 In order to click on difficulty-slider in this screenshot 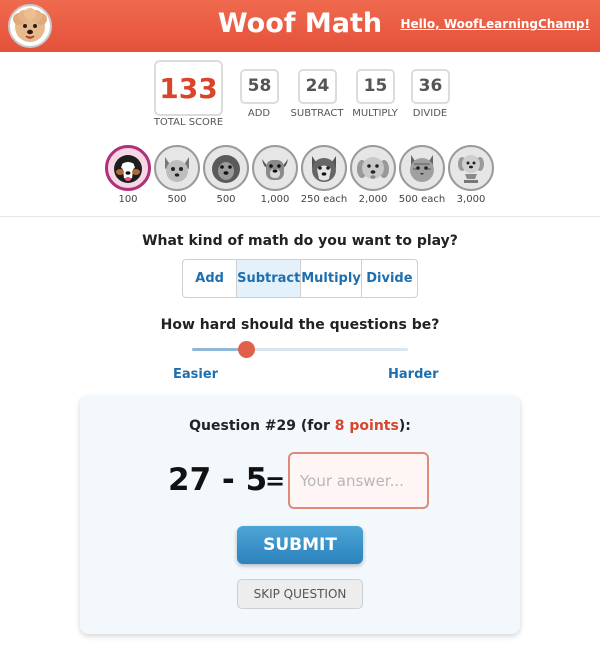, I will do `click(300, 349)`.